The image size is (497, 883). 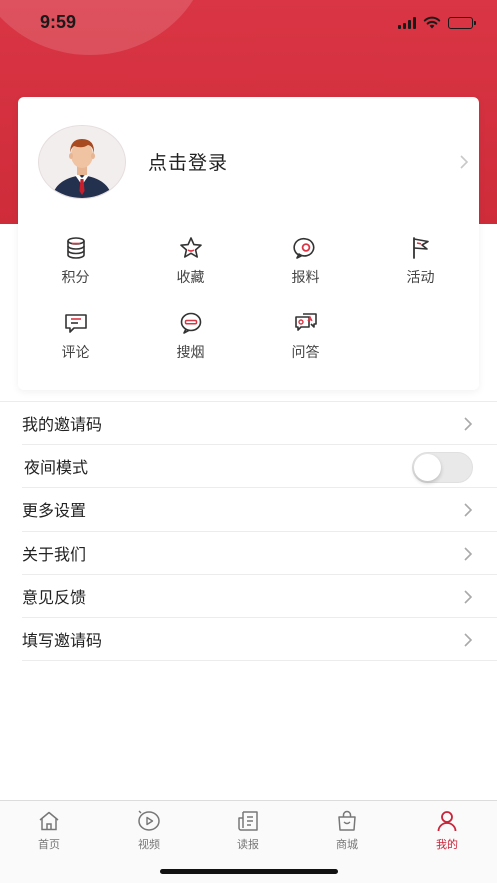 I want to click on tab-home: 首页, so click(x=49, y=830).